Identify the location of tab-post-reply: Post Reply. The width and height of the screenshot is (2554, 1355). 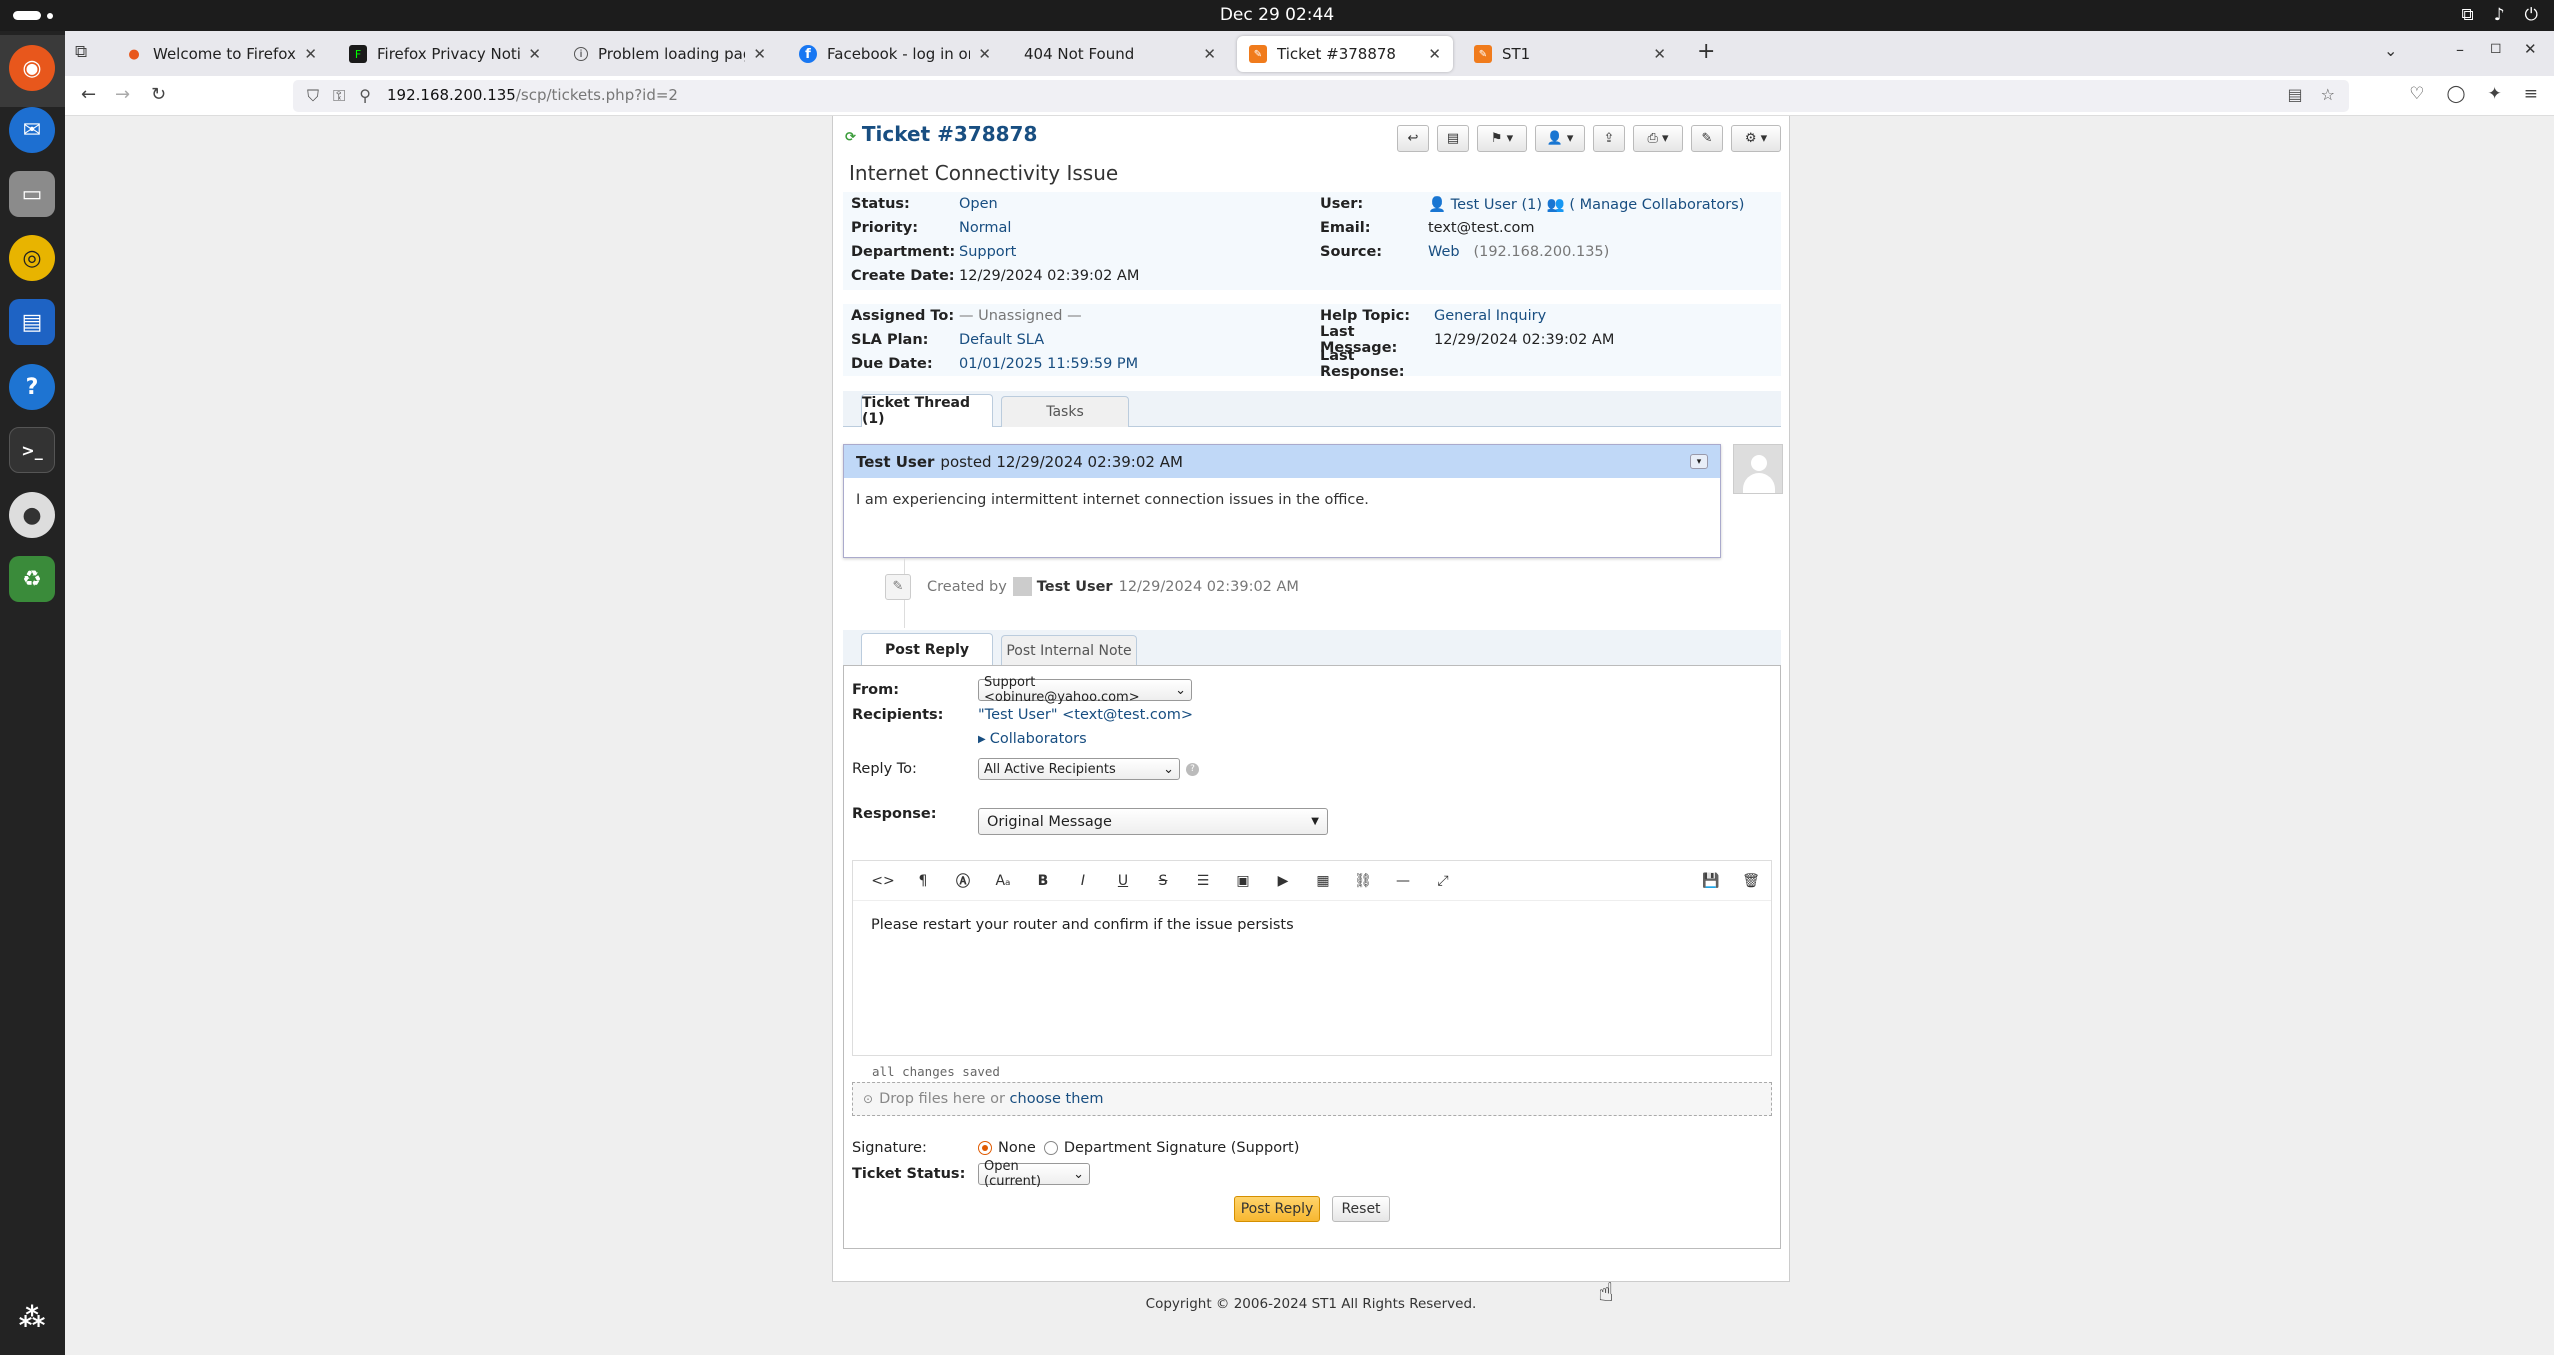
(927, 649).